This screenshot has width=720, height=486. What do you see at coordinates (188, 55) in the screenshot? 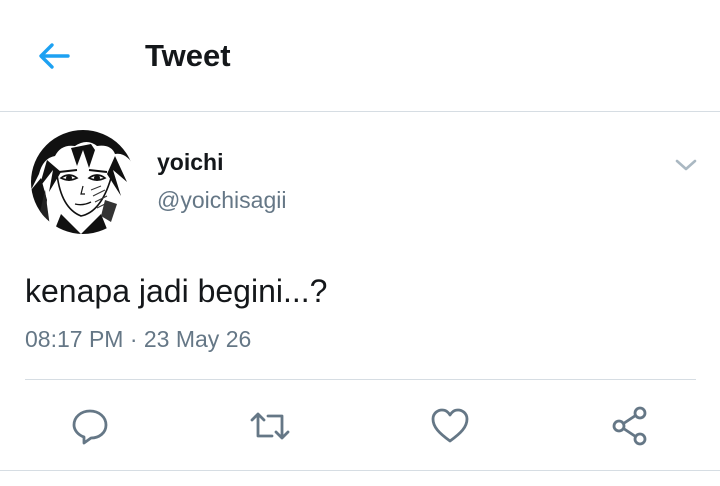
I see `page-title: Tweet` at bounding box center [188, 55].